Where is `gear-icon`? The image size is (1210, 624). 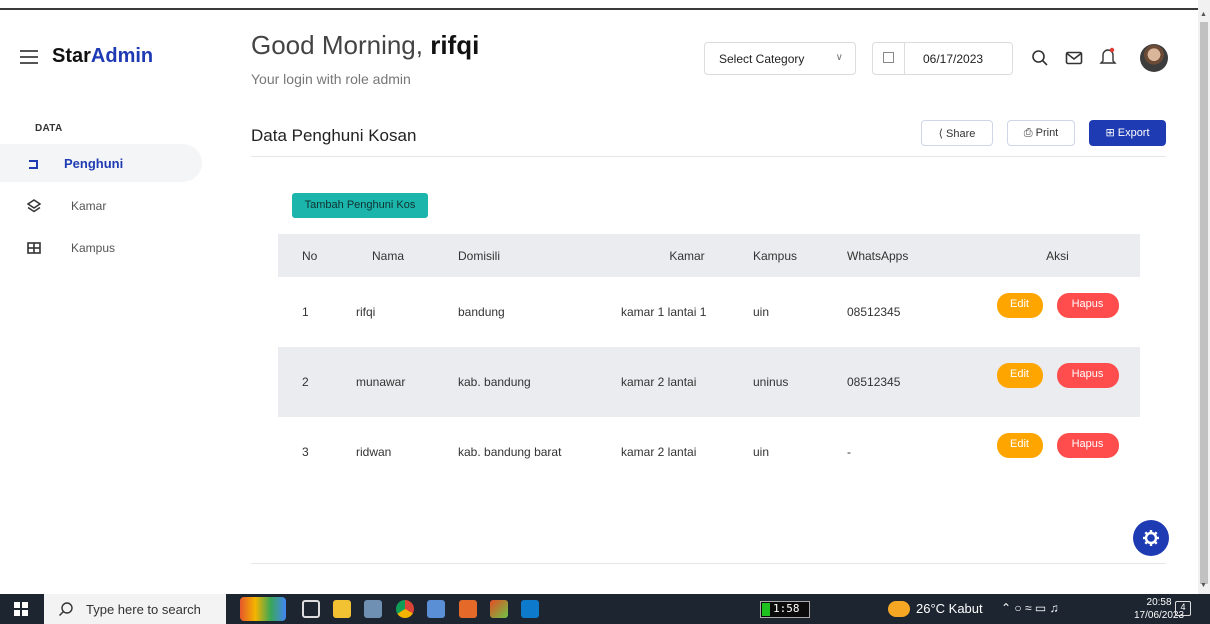 gear-icon is located at coordinates (1151, 538).